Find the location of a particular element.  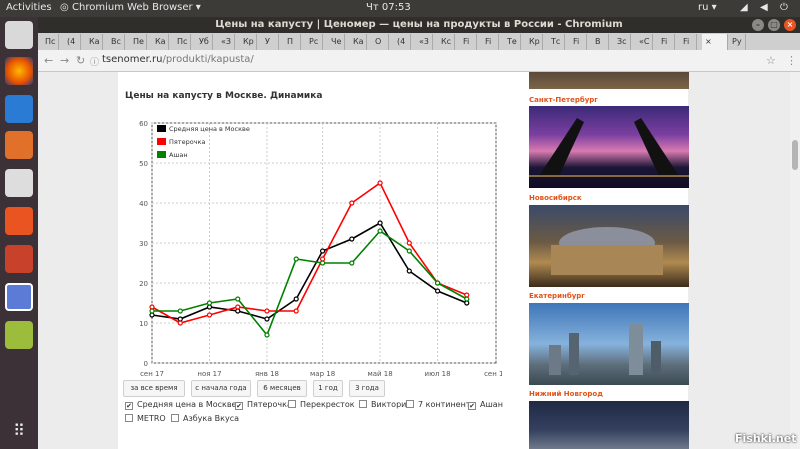

menu-icon: ⋮ is located at coordinates (791, 60).